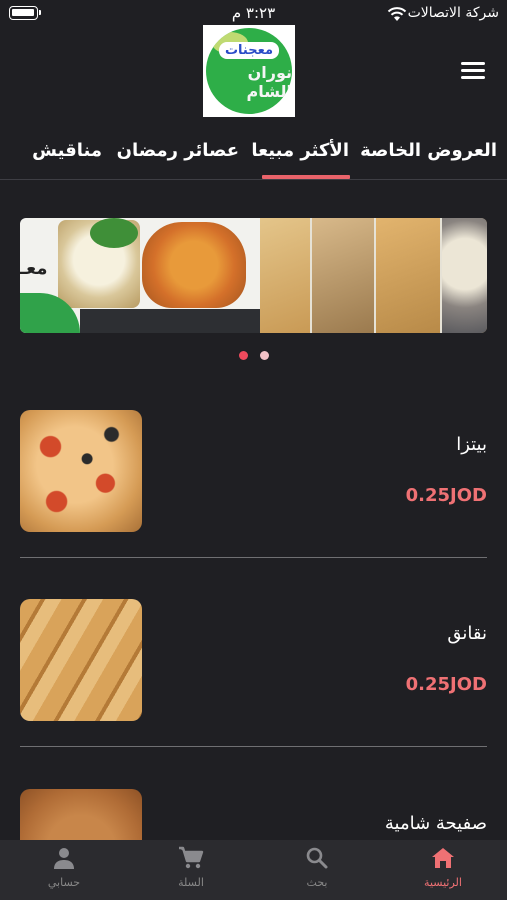 Image resolution: width=507 pixels, height=900 pixels. I want to click on active-tab-indicator, so click(306, 177).